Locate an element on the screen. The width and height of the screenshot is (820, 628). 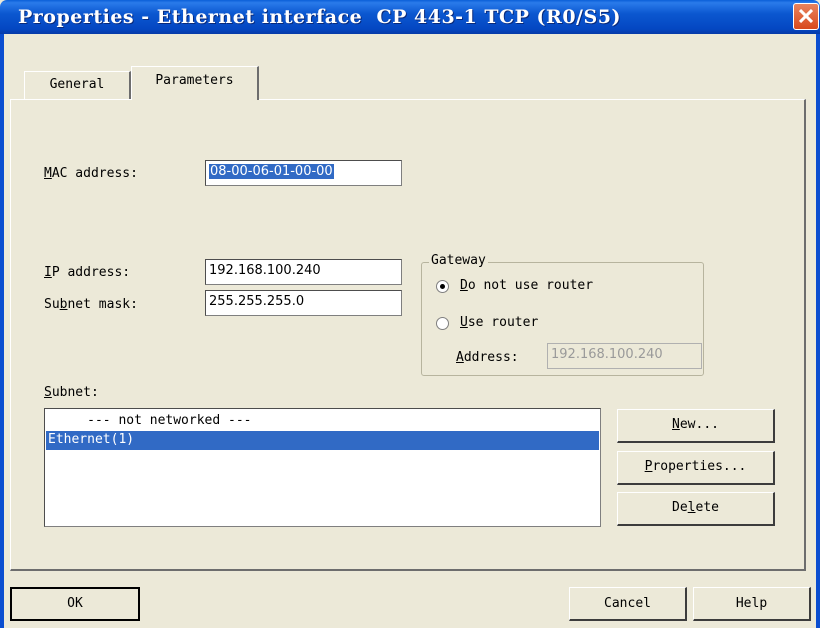
do-not-use-router-label: Do not use router is located at coordinates (526, 285).